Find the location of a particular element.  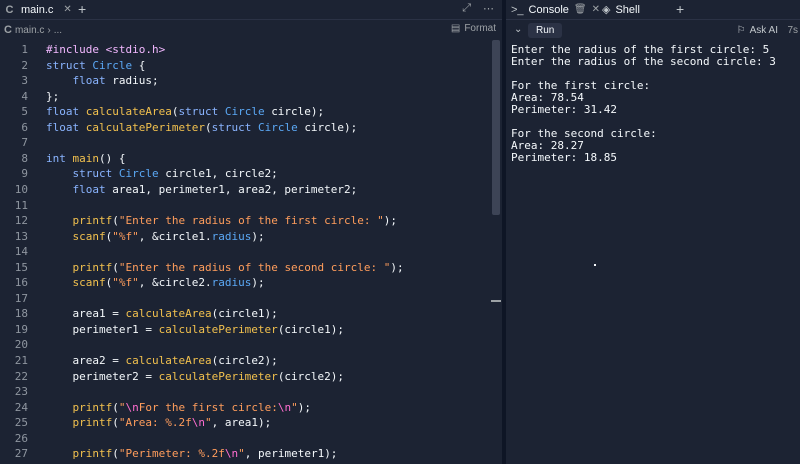

code-token: int is located at coordinates (59, 158).